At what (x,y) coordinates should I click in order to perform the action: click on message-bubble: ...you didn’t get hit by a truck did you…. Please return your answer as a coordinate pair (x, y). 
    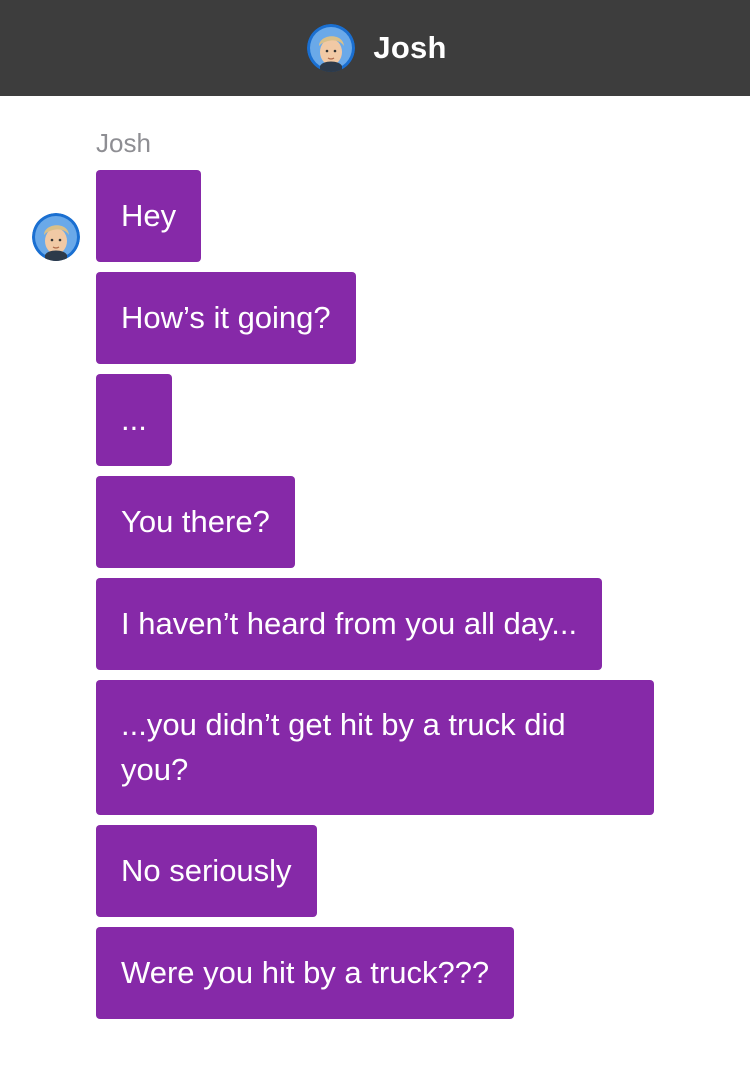
    Looking at the image, I should click on (375, 747).